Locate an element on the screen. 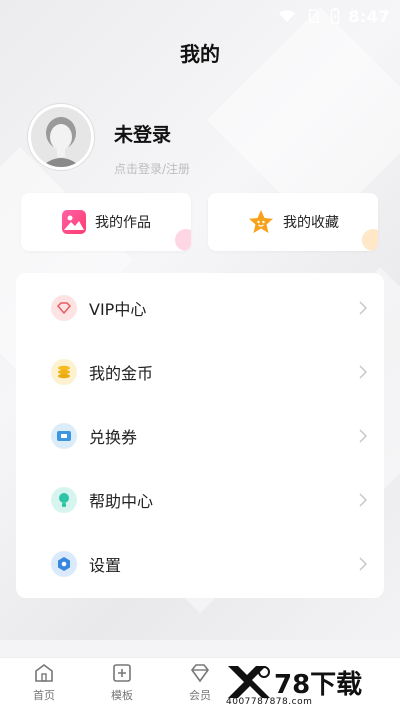  my-works-label: 我的作品 is located at coordinates (123, 223).